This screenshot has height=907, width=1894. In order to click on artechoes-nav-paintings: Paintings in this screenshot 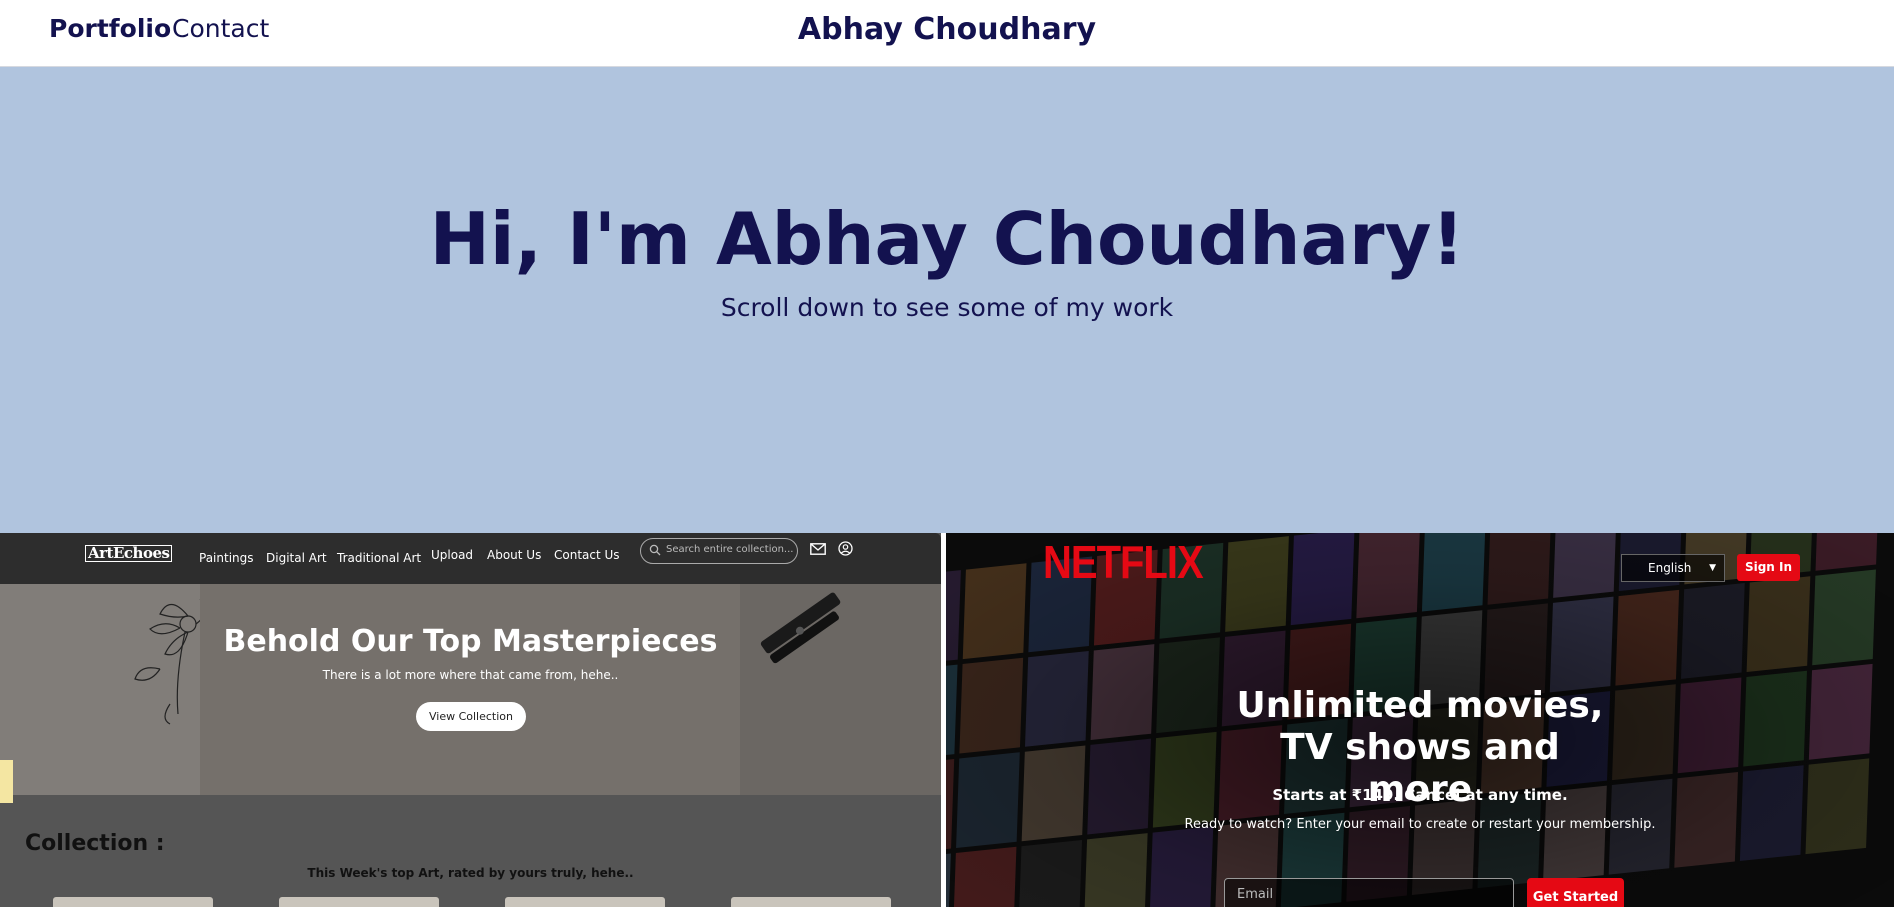, I will do `click(226, 558)`.